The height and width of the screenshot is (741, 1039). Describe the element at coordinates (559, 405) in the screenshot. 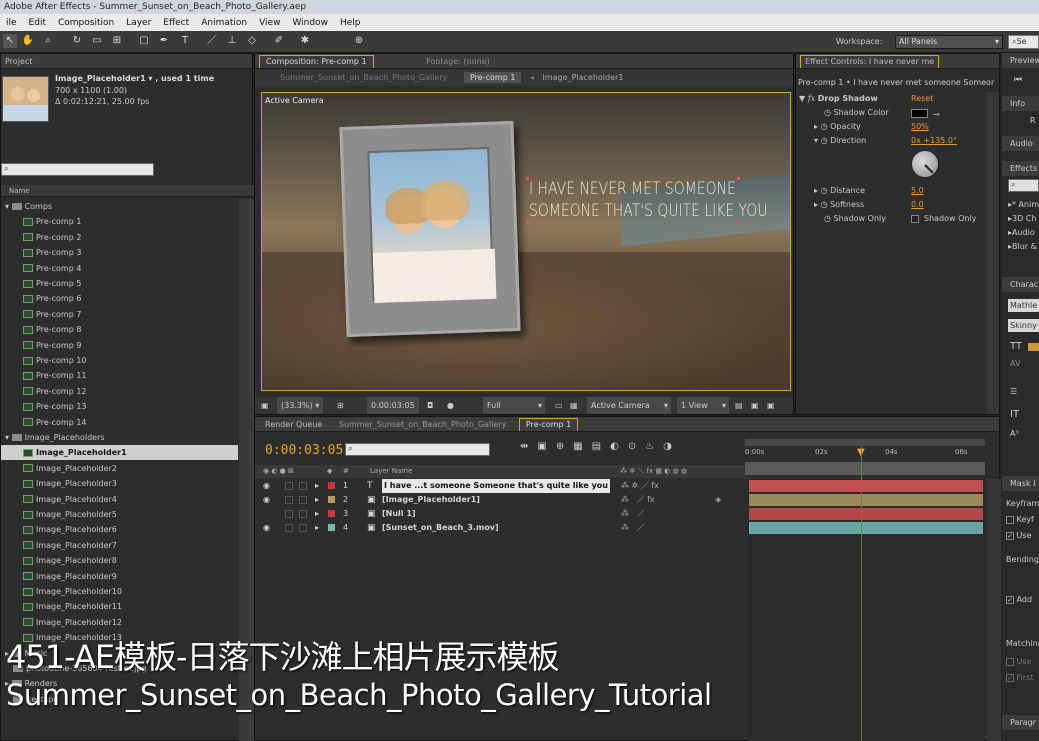

I see `roi-icon: ▭` at that location.